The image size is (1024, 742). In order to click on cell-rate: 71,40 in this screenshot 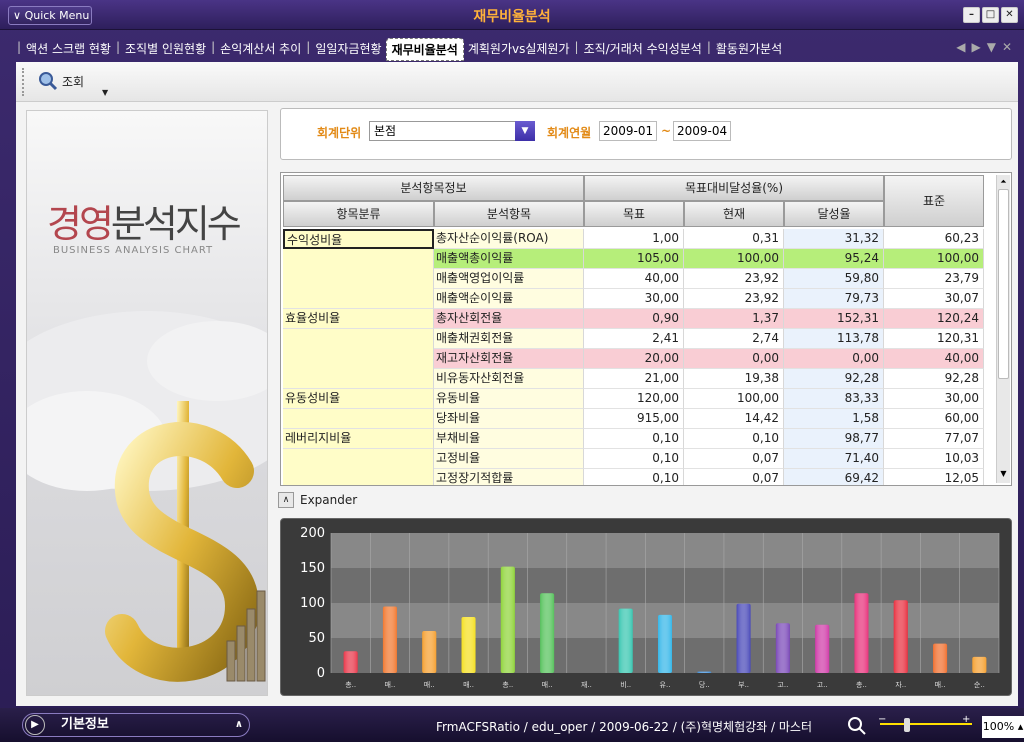, I will do `click(834, 459)`.